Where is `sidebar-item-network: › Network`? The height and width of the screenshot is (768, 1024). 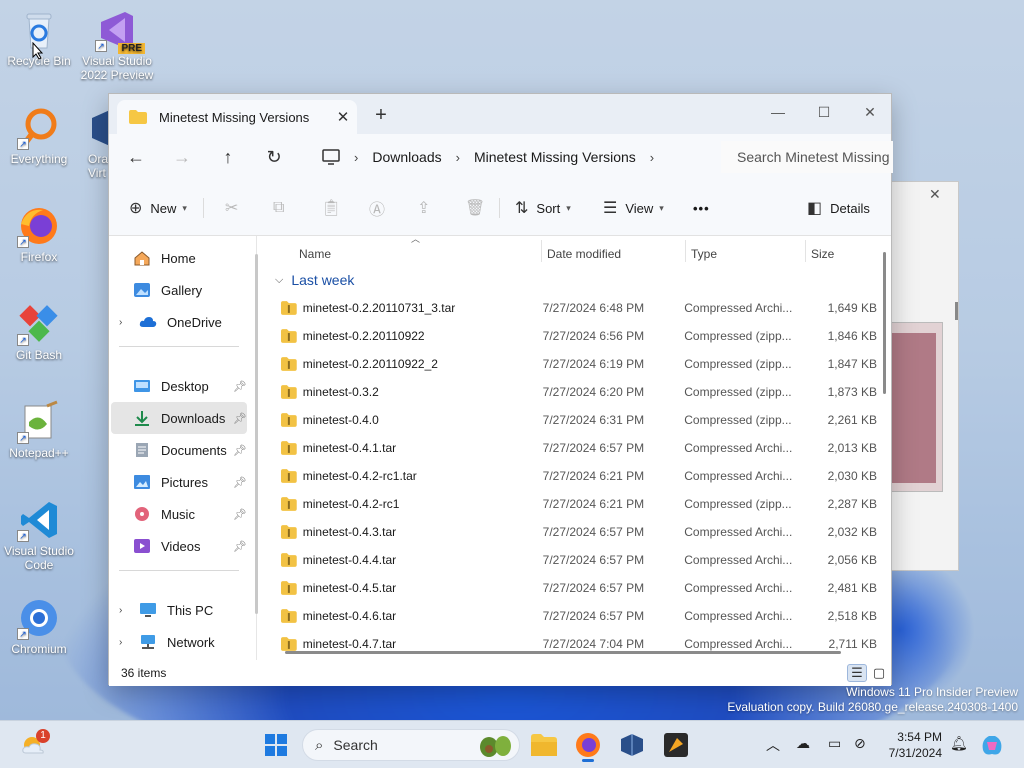
sidebar-item-network: › Network is located at coordinates (179, 642).